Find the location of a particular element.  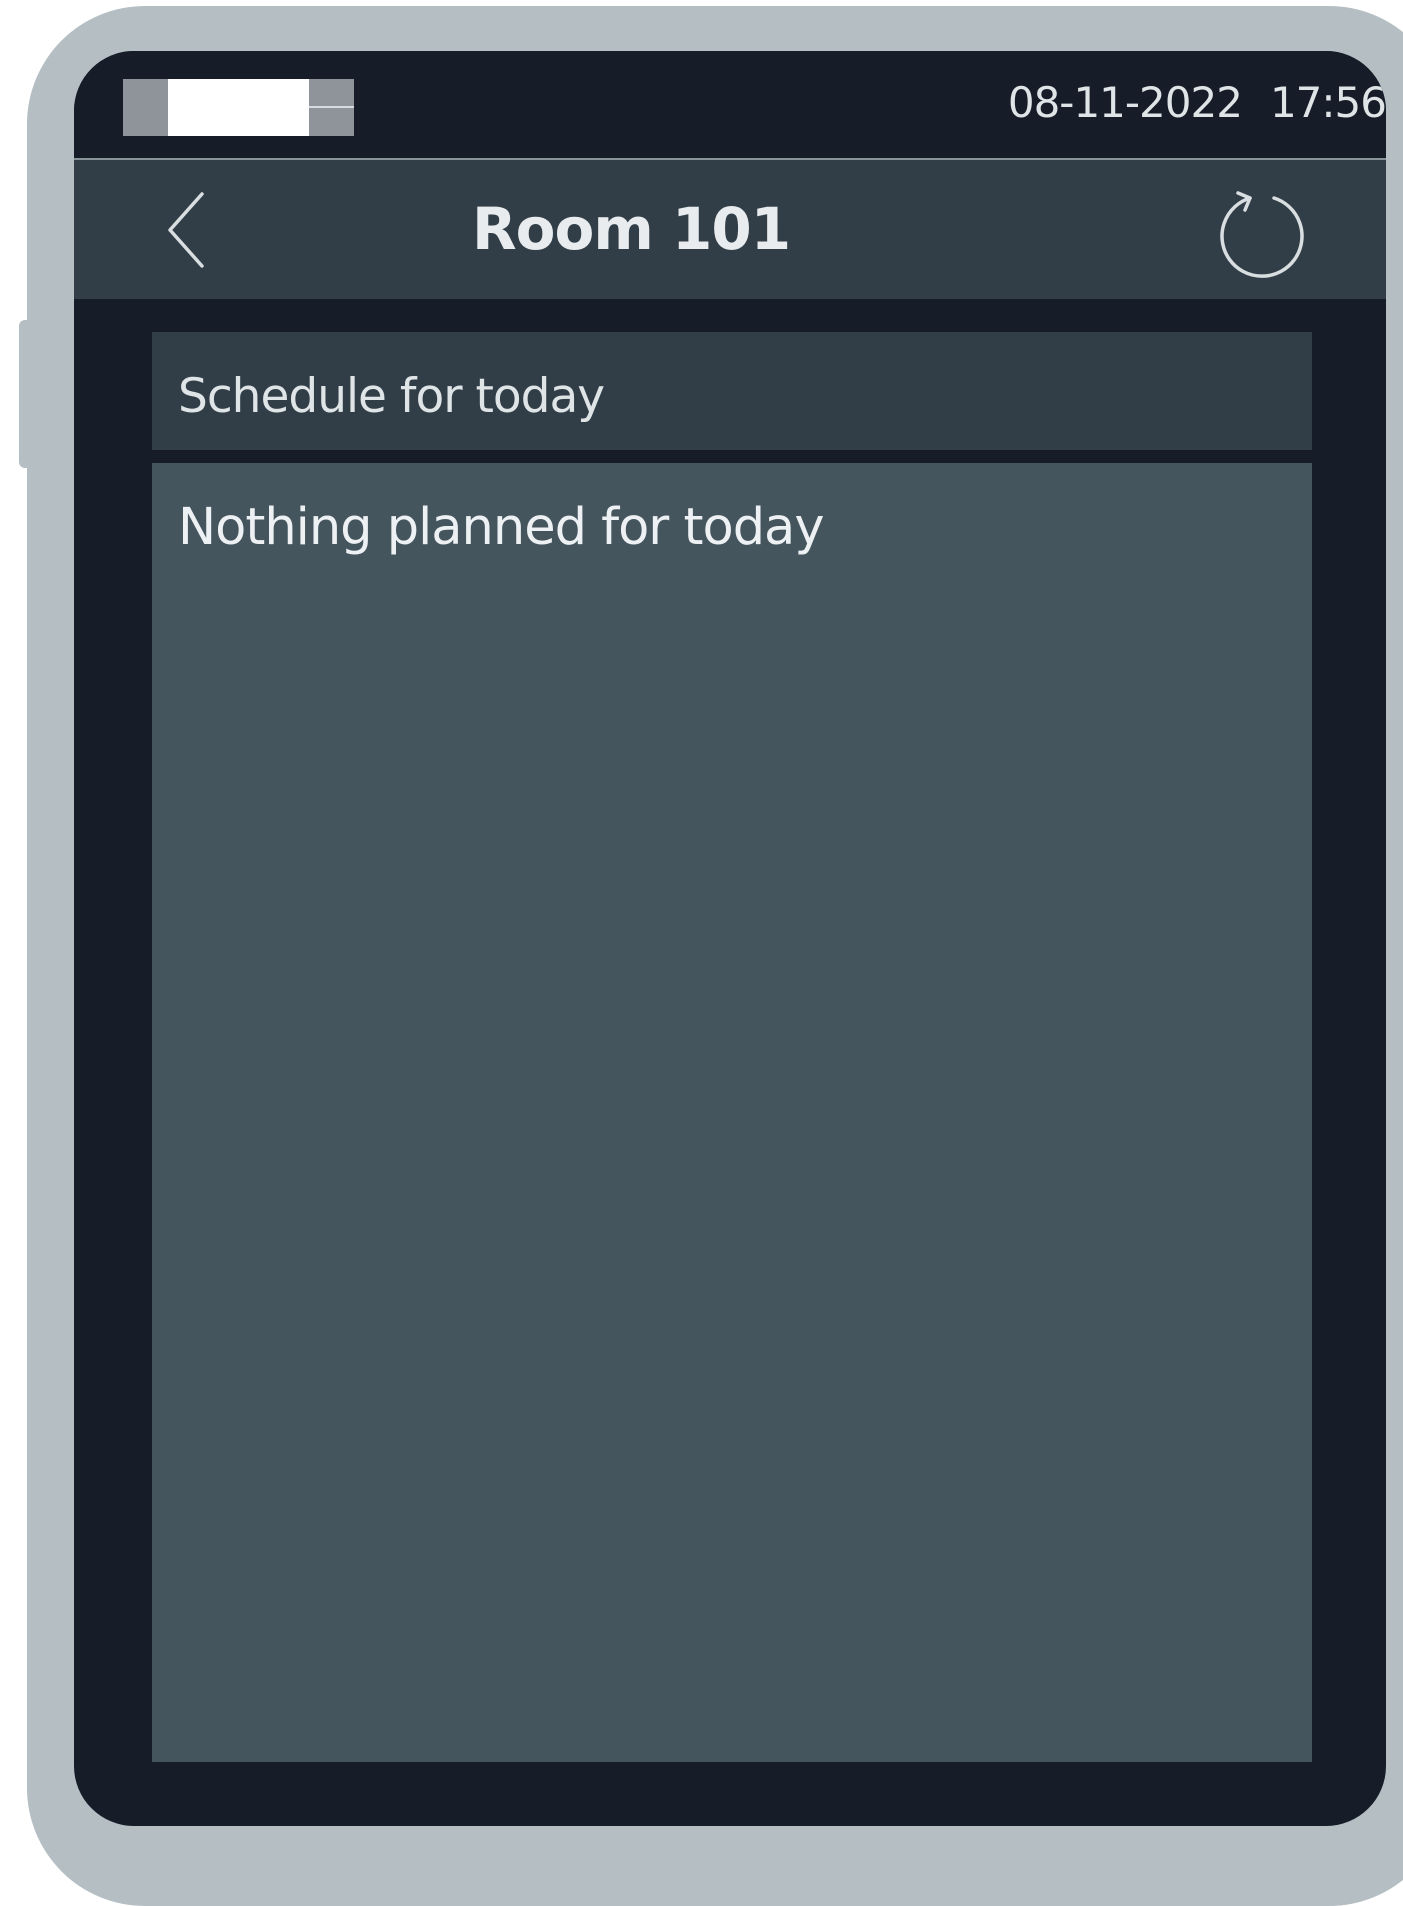

schedule-header: Schedule for today is located at coordinates (732, 391).